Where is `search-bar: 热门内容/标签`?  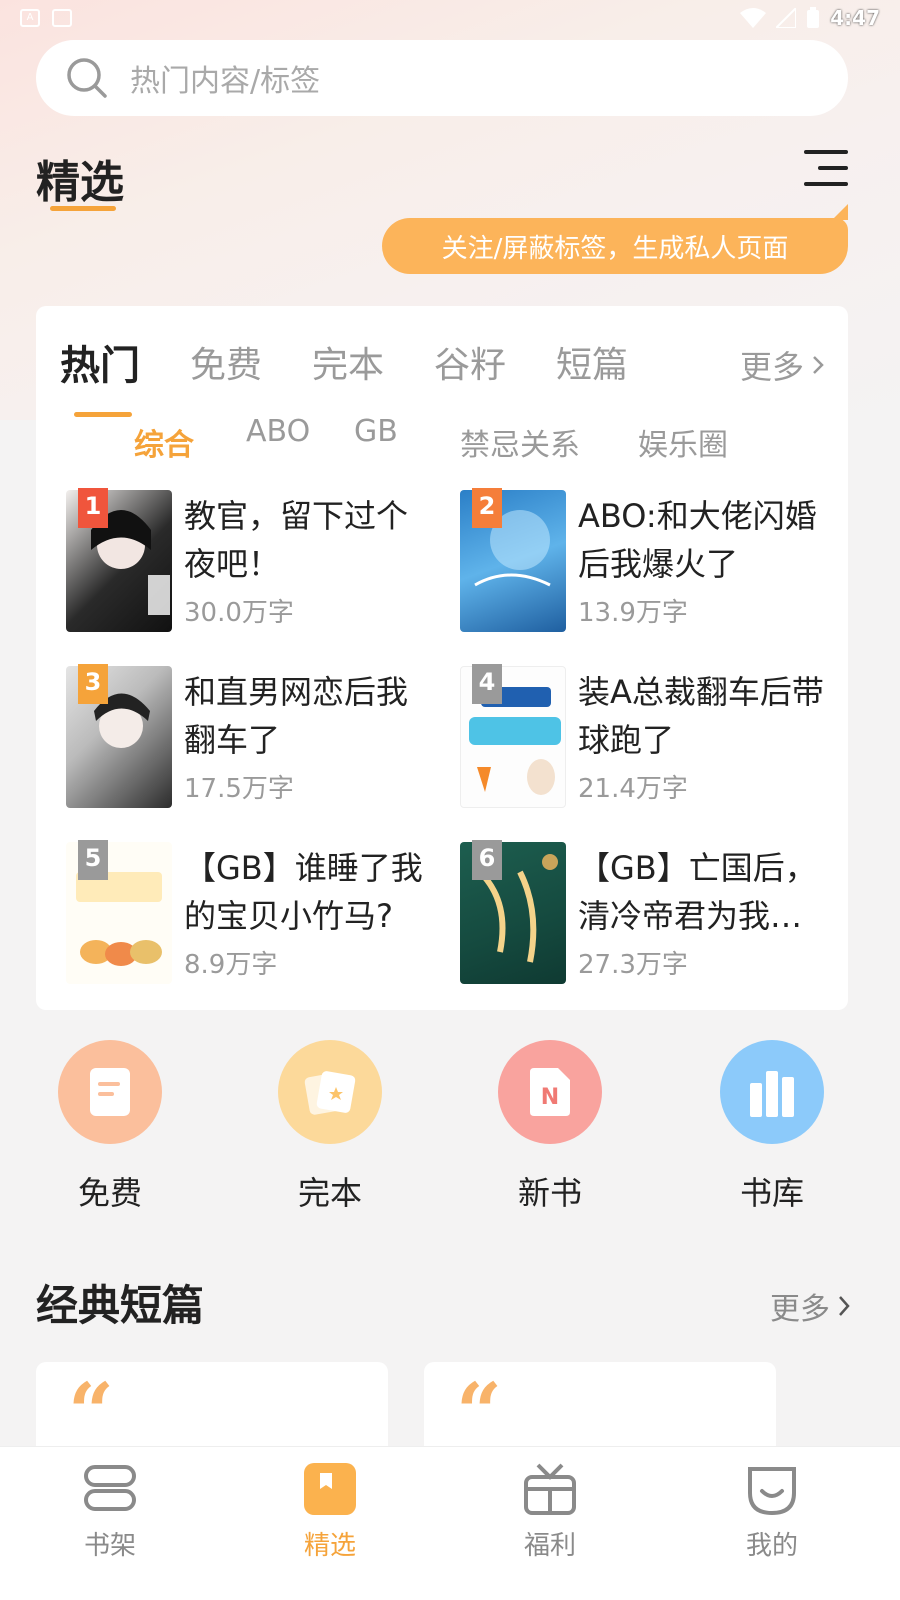
search-bar: 热门内容/标签 is located at coordinates (442, 78).